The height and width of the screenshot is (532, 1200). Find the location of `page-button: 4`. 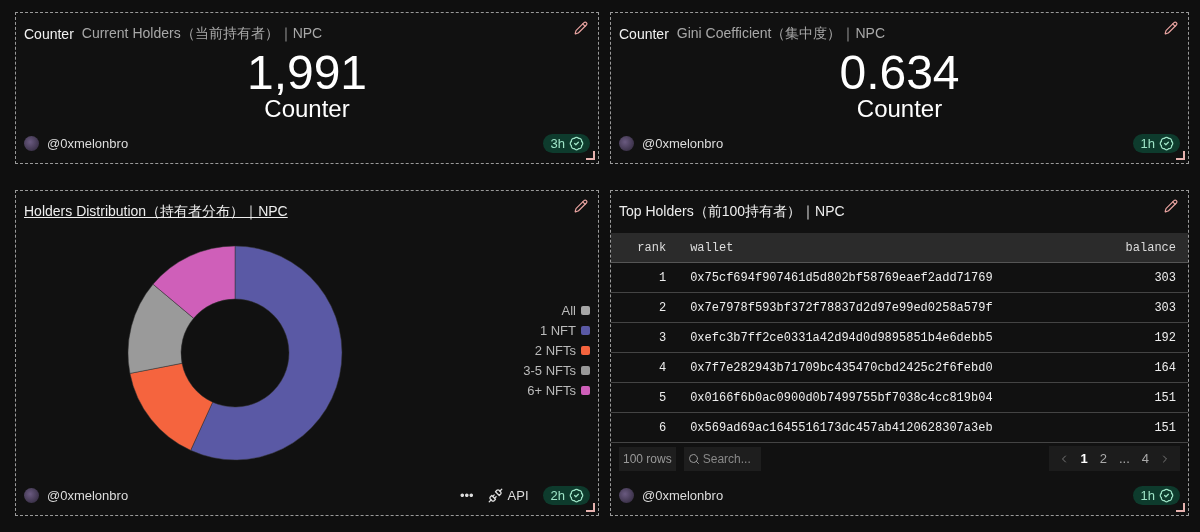

page-button: 4 is located at coordinates (1145, 458).